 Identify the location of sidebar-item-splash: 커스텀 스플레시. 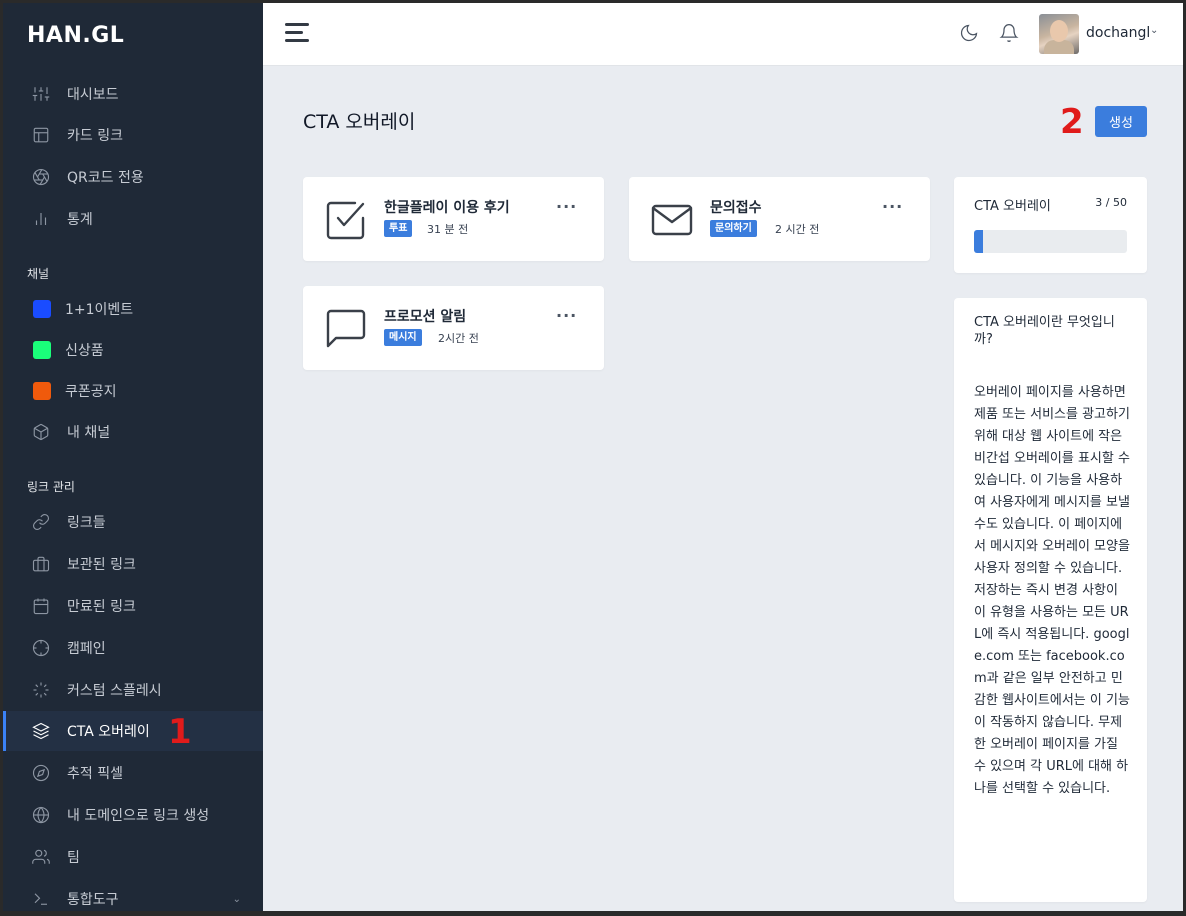
(133, 690).